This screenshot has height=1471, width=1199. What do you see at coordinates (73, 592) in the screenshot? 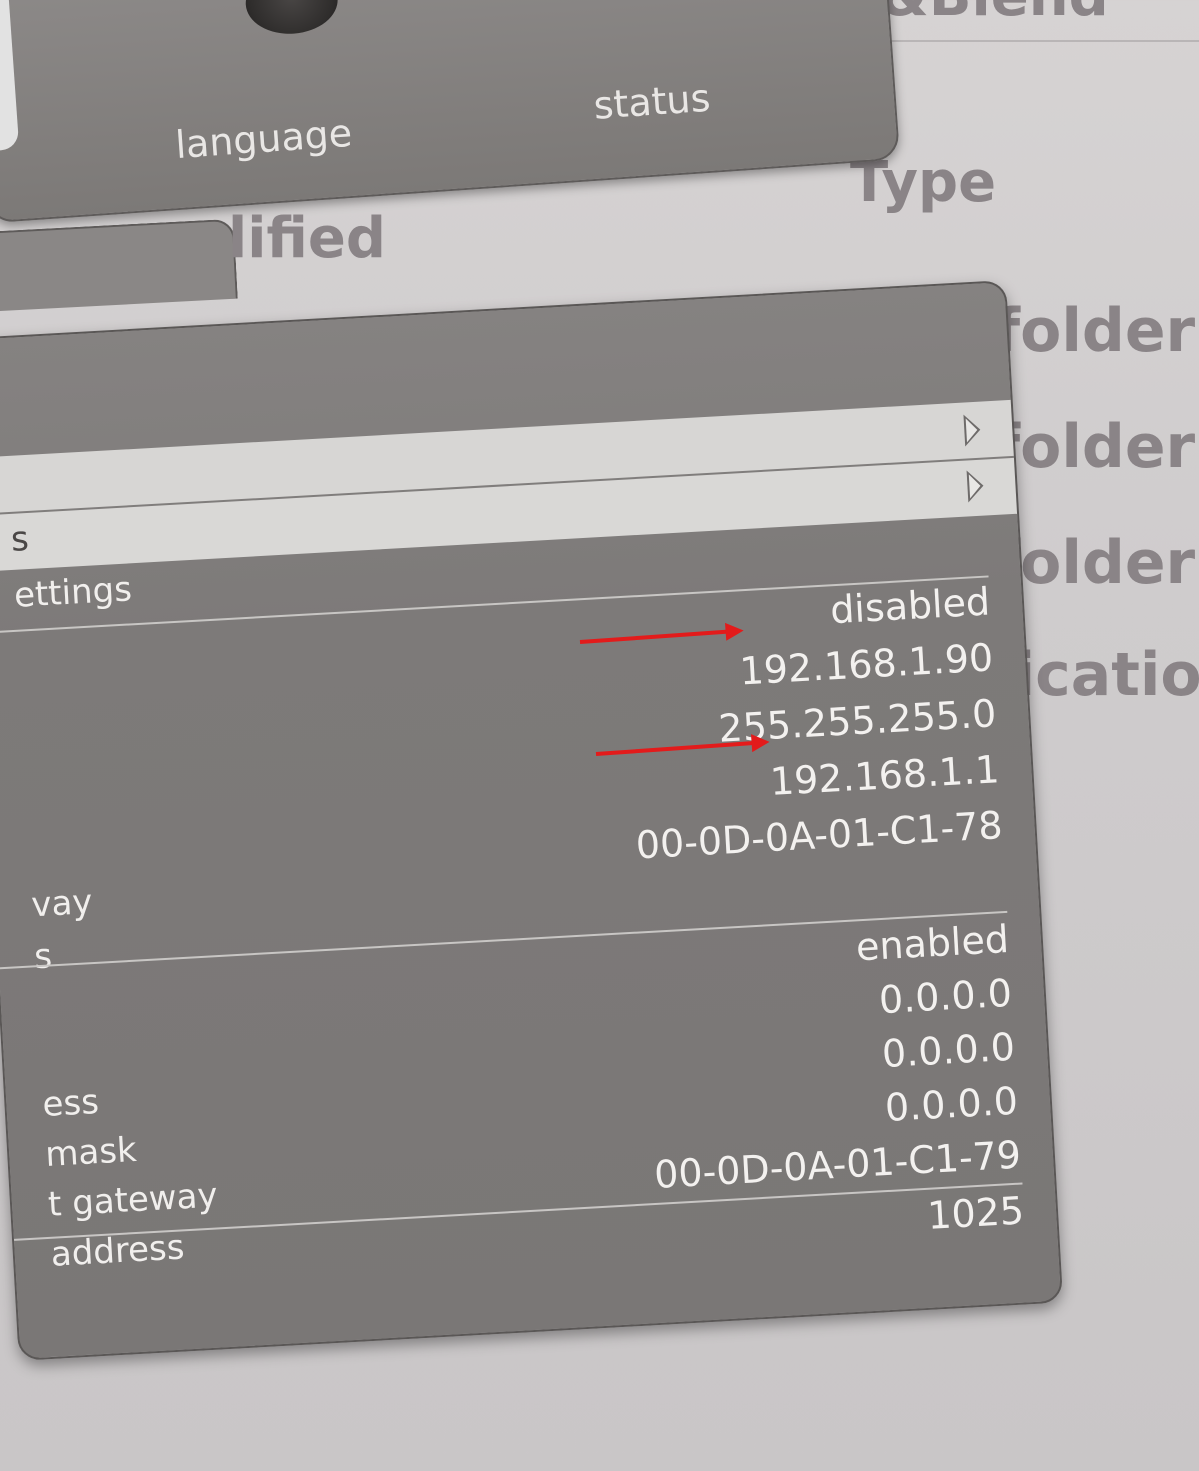
I see `menu-row-settings: ettings` at bounding box center [73, 592].